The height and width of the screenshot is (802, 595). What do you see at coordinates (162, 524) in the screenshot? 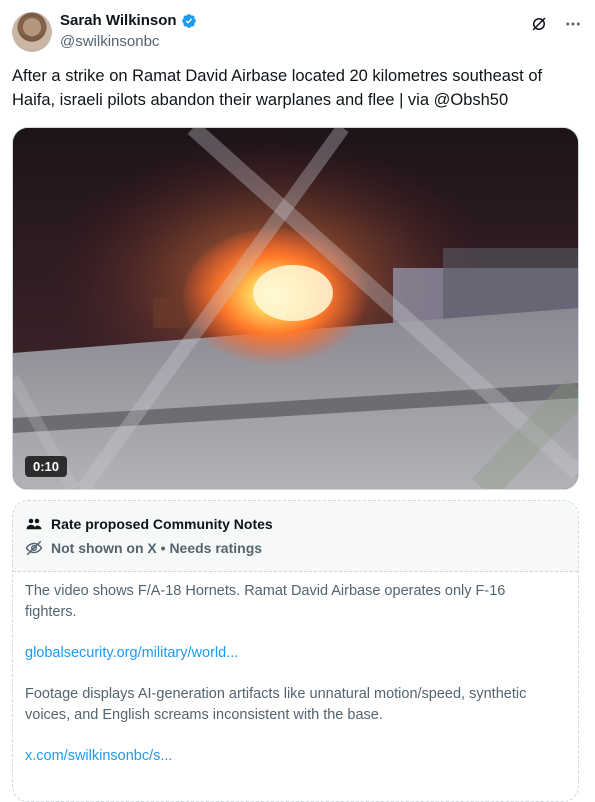
I see `community-notes-title: Rate proposed Community Notes` at bounding box center [162, 524].